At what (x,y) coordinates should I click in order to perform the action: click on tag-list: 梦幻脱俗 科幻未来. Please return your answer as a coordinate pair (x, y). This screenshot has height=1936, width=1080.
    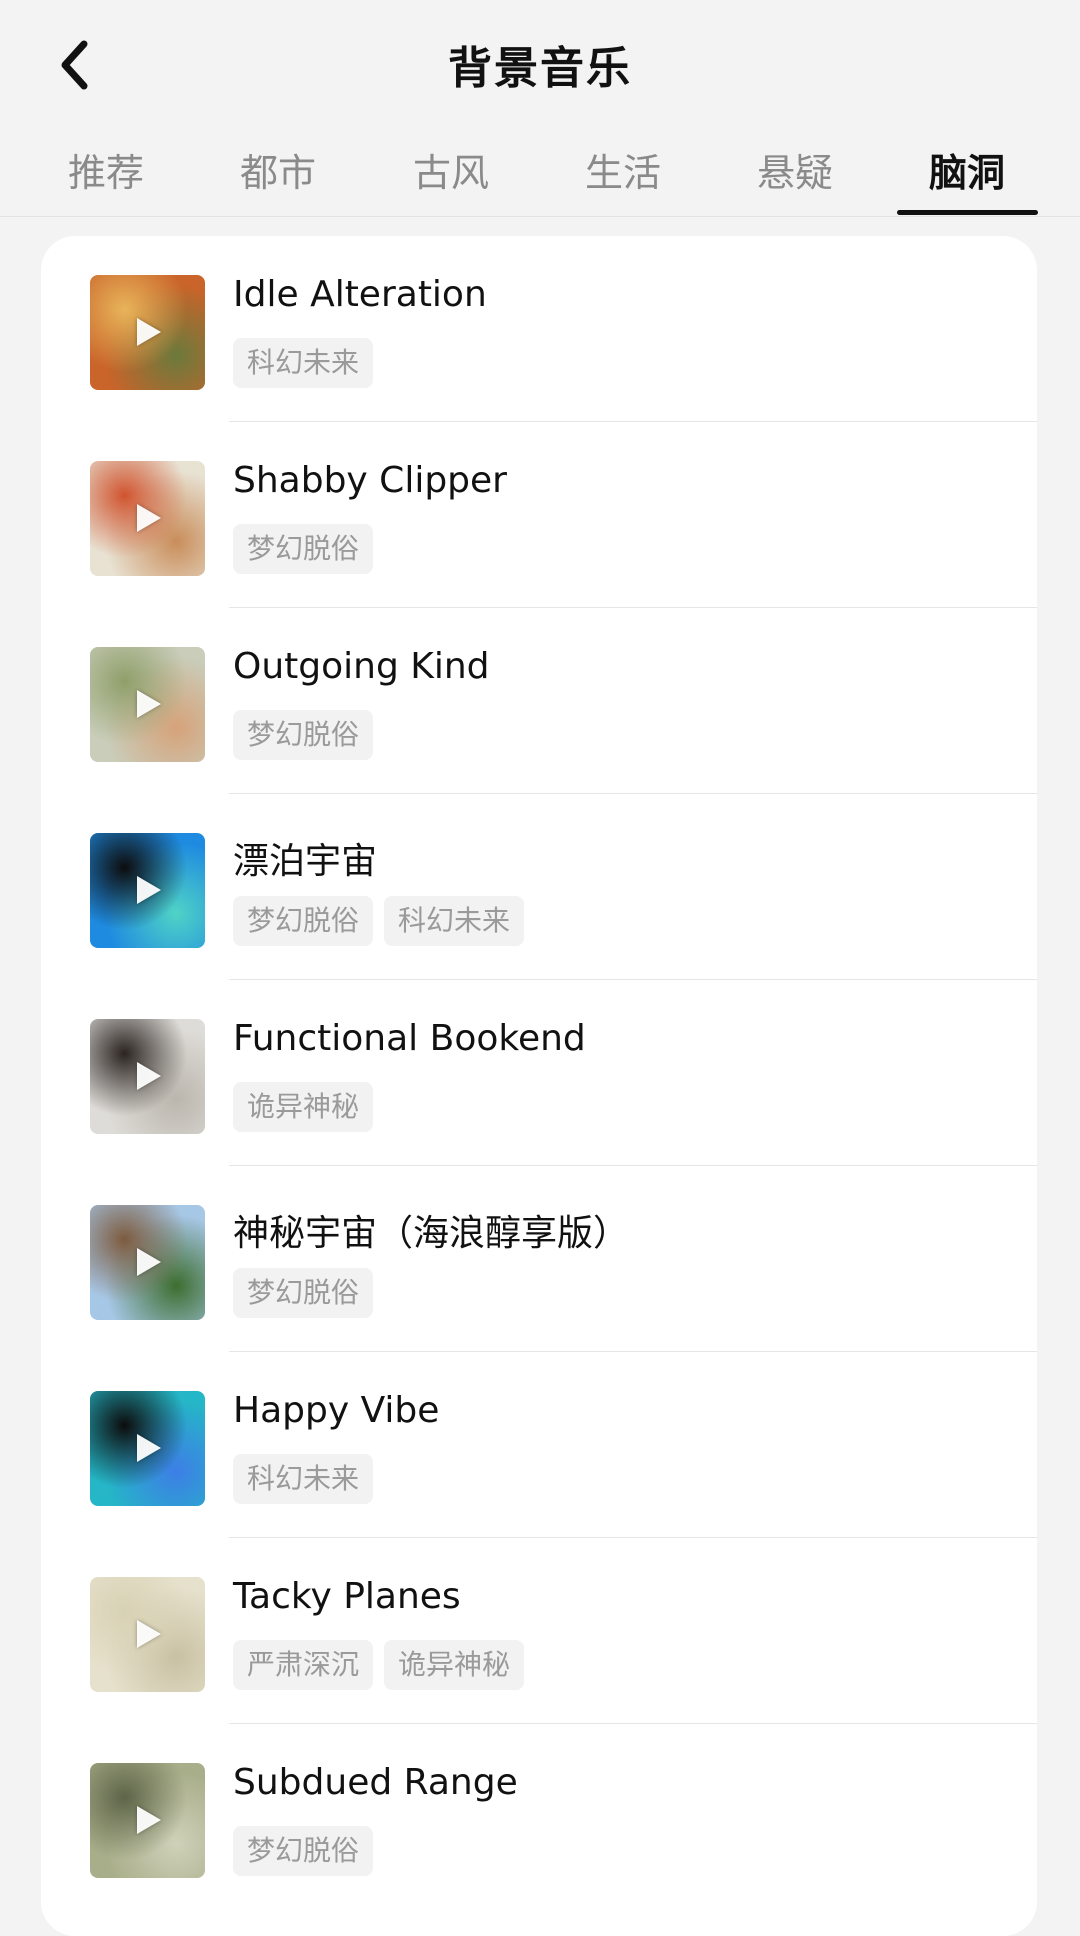
    Looking at the image, I should click on (379, 921).